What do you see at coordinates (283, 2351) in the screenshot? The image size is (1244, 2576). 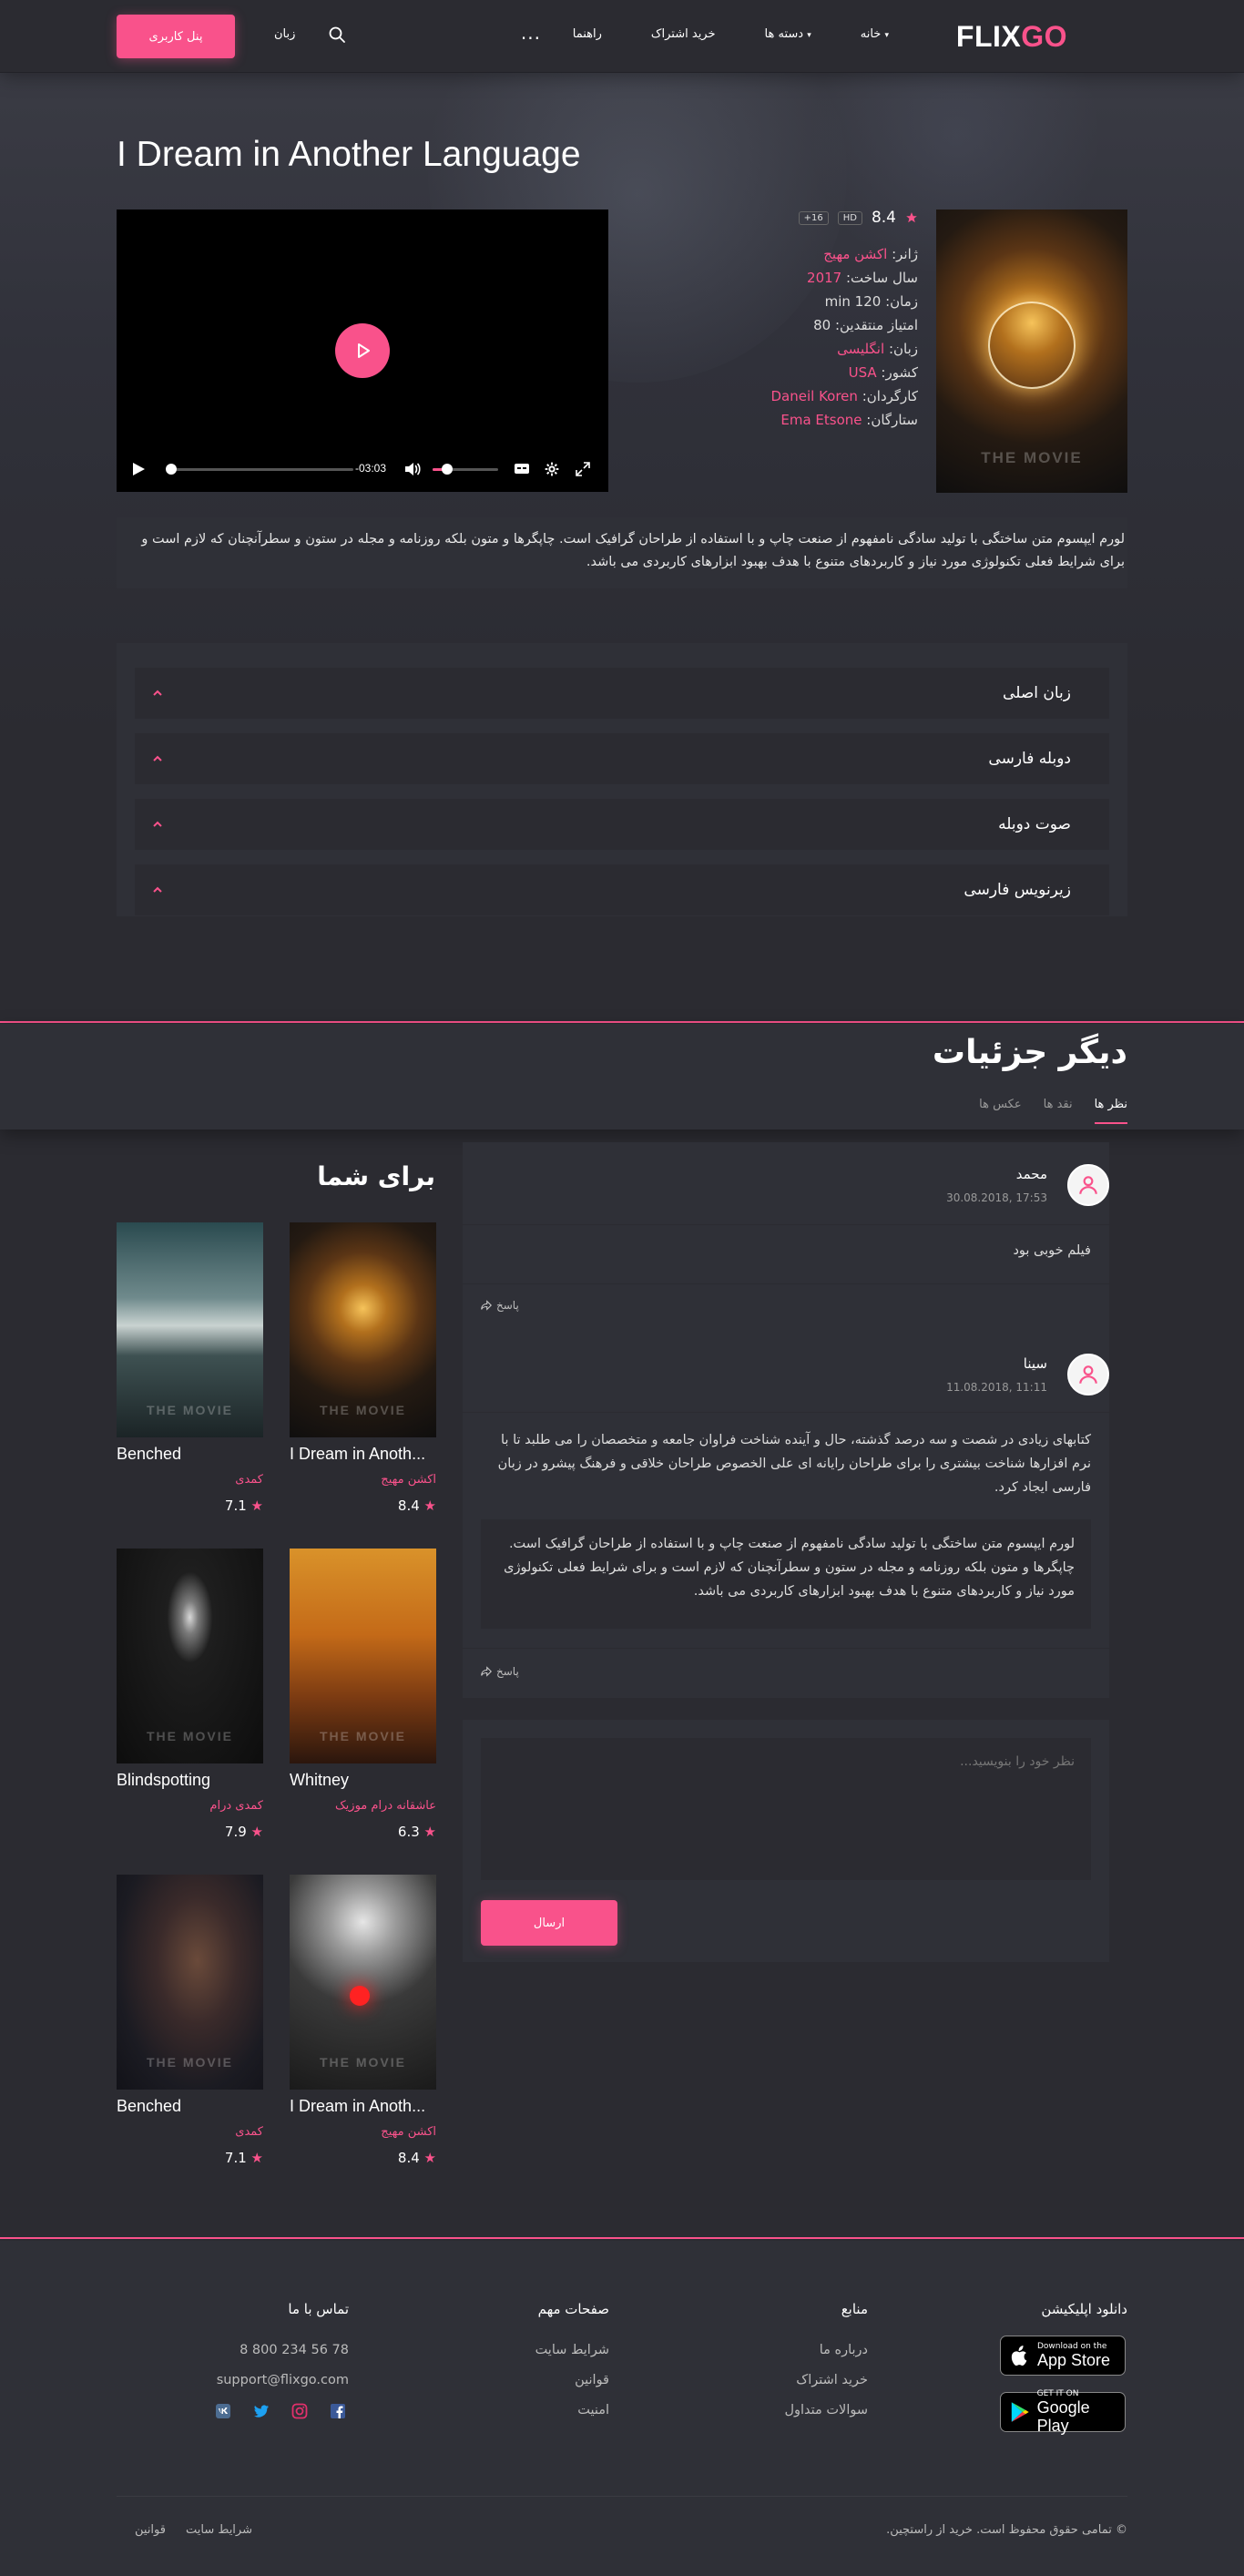 I see `footer-phone: 8 800 234 56 78` at bounding box center [283, 2351].